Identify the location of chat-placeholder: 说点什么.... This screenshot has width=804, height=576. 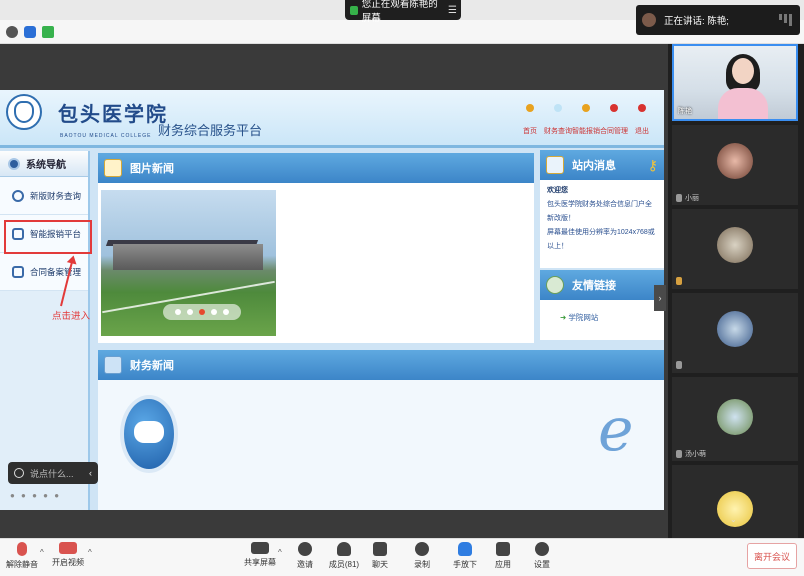
(52, 473).